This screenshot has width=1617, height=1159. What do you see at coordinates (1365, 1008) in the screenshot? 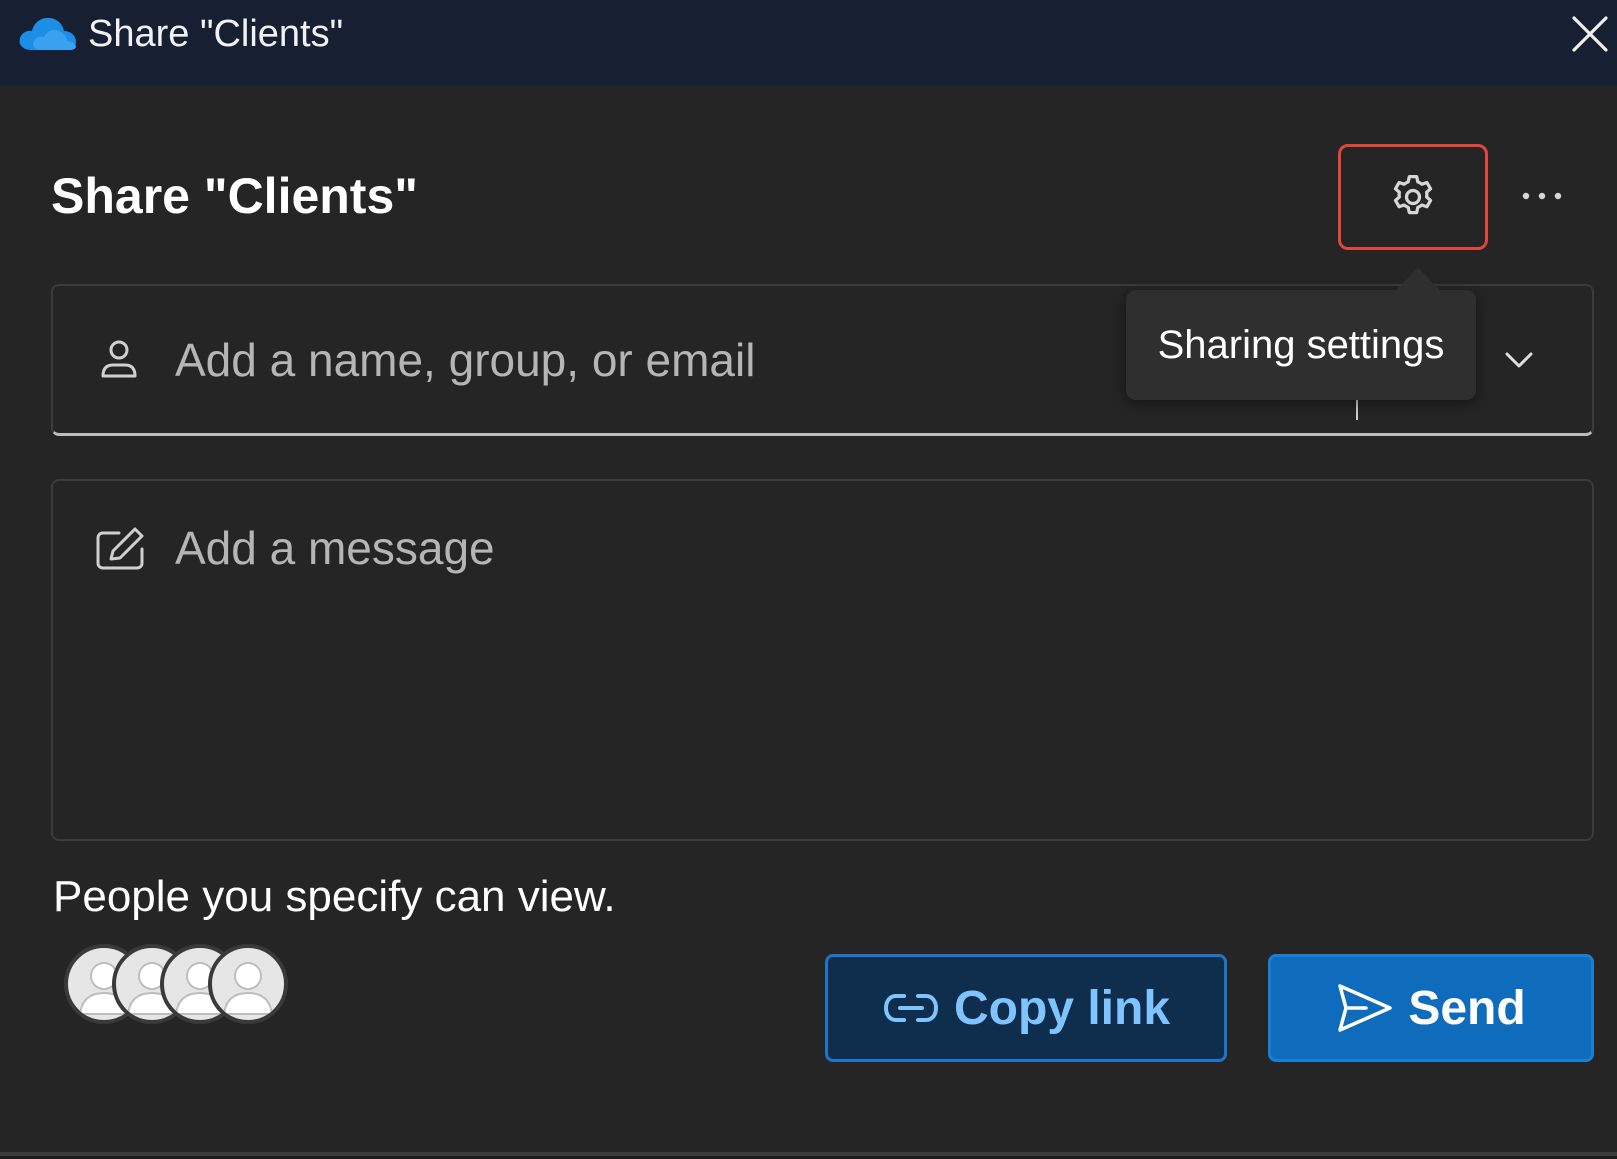
I see `send-icon` at bounding box center [1365, 1008].